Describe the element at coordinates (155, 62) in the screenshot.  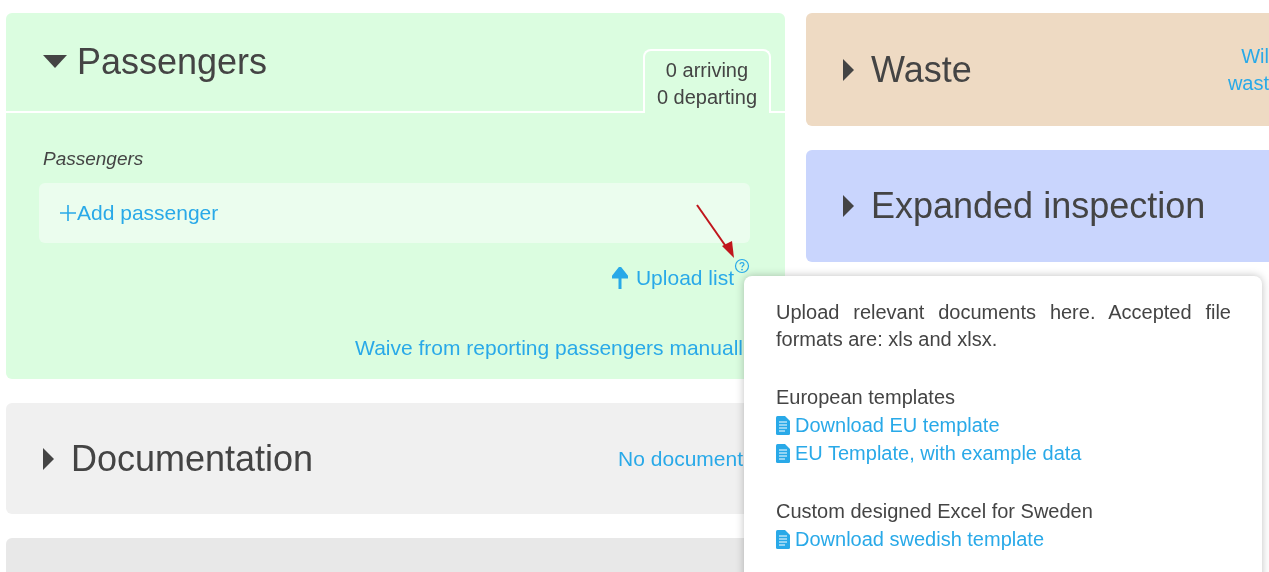
I see `panel-toggle: Passengers` at that location.